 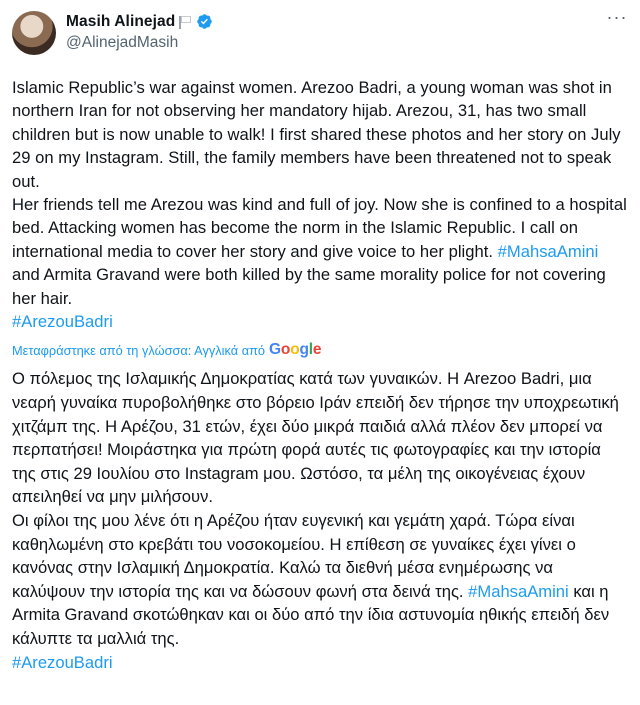 I want to click on display-name: Masih Alinejad, so click(x=120, y=22).